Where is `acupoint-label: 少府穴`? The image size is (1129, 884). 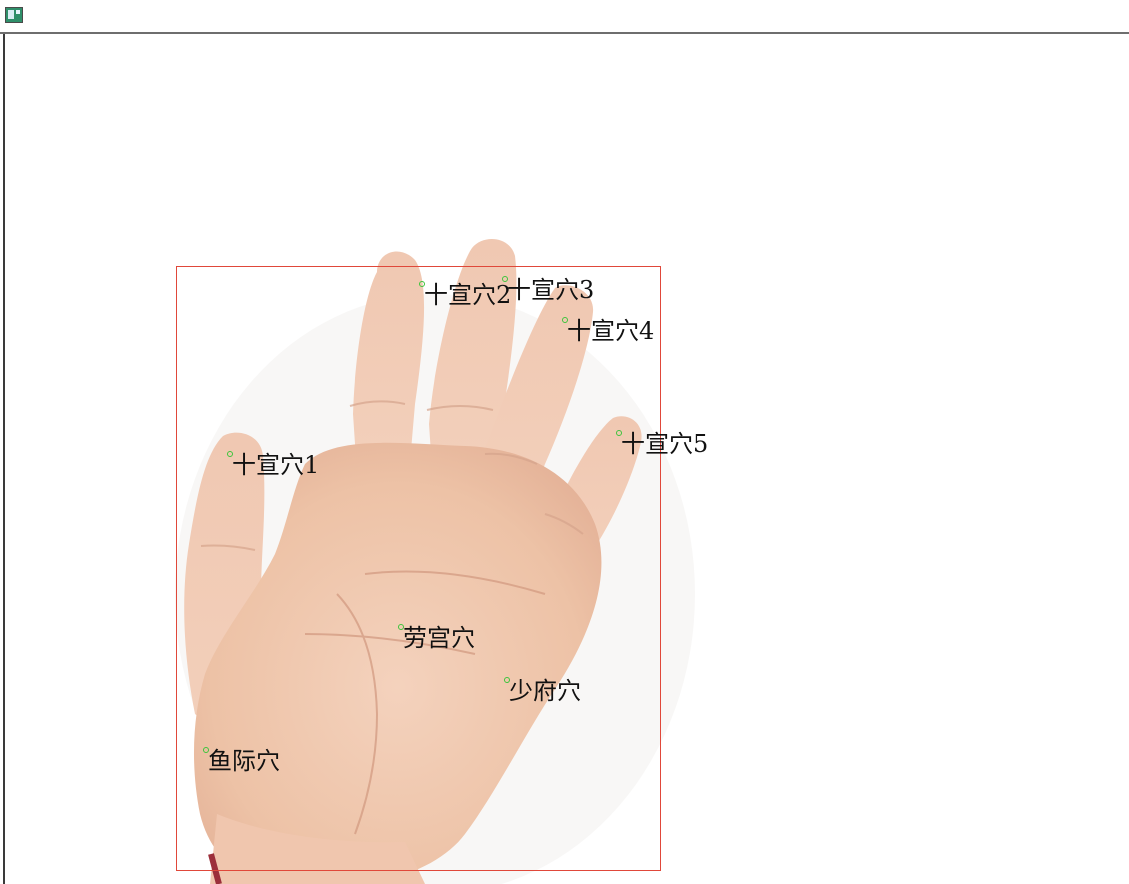 acupoint-label: 少府穴 is located at coordinates (545, 691).